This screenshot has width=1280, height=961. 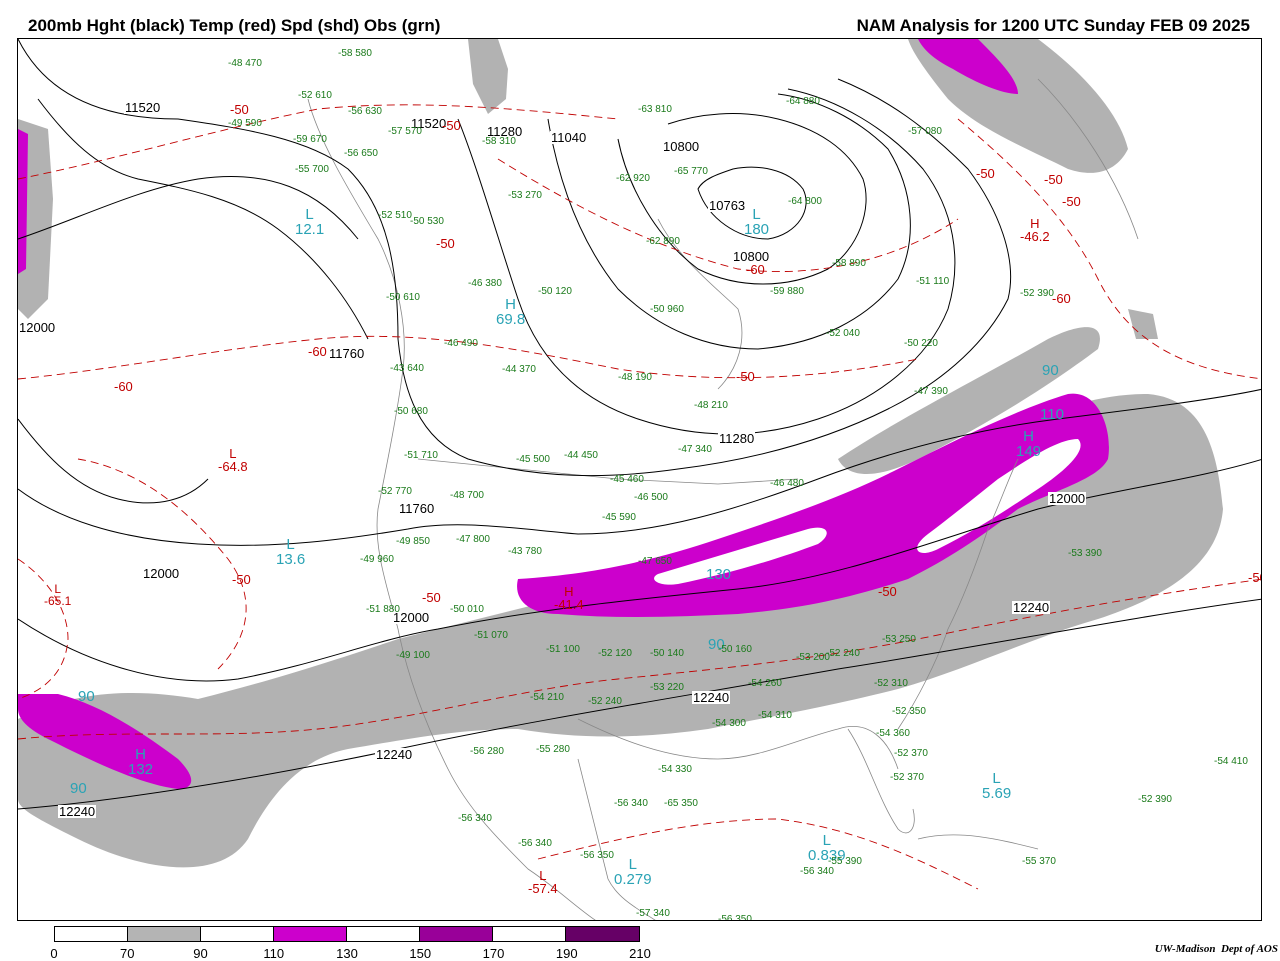 What do you see at coordinates (420, 953) in the screenshot?
I see `colorbar-tick-label: 150` at bounding box center [420, 953].